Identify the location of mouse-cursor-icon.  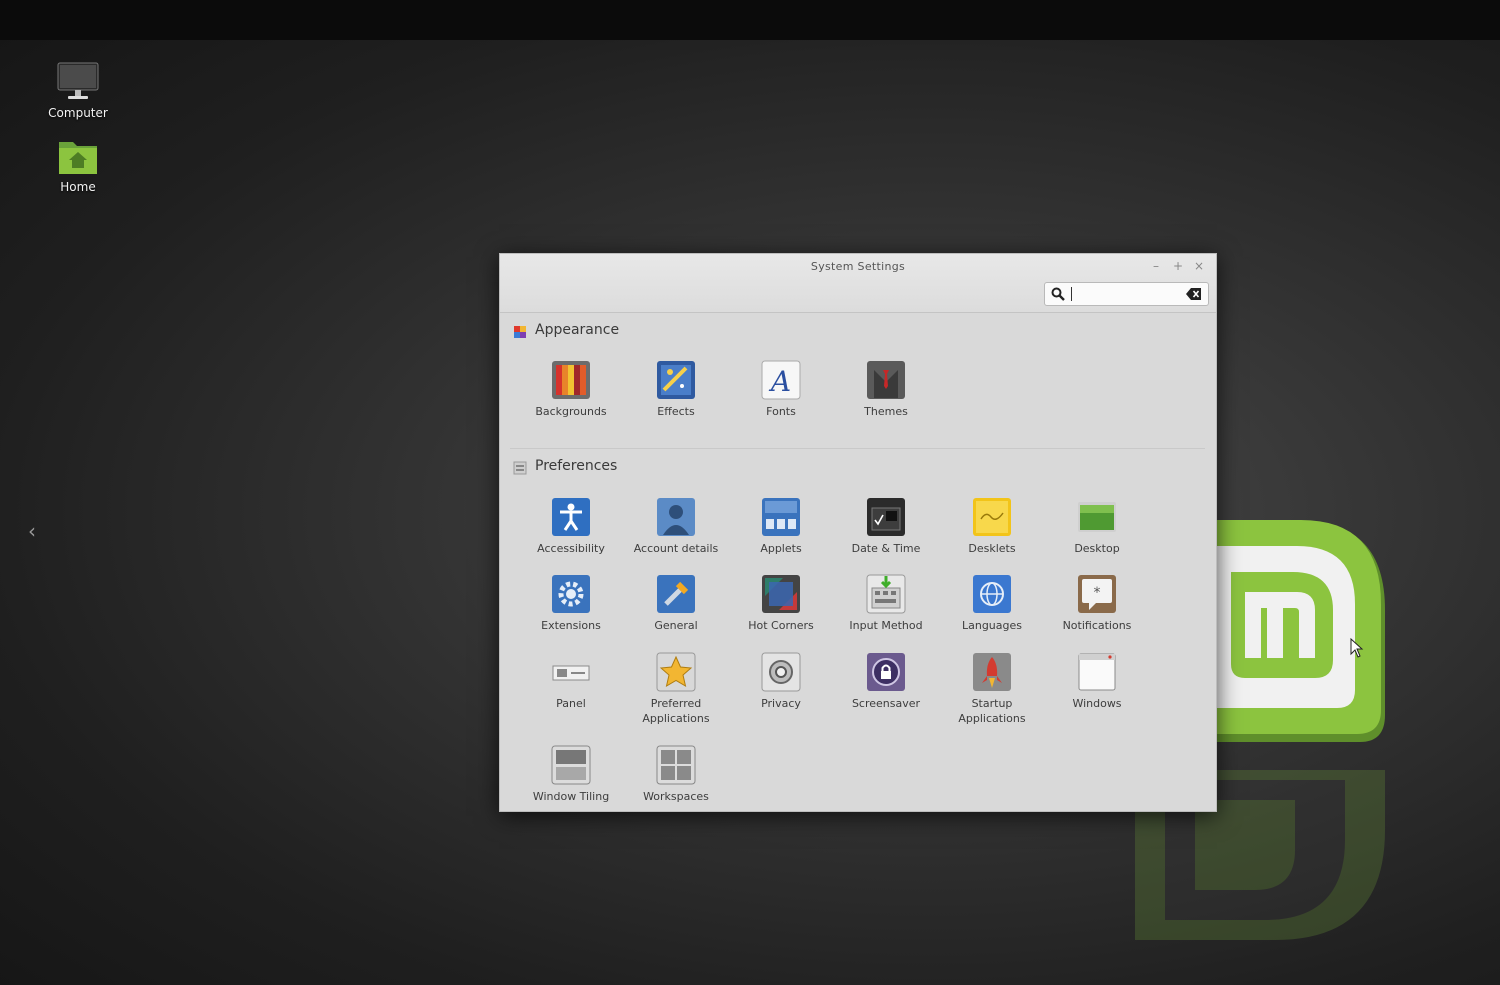
(1357, 648).